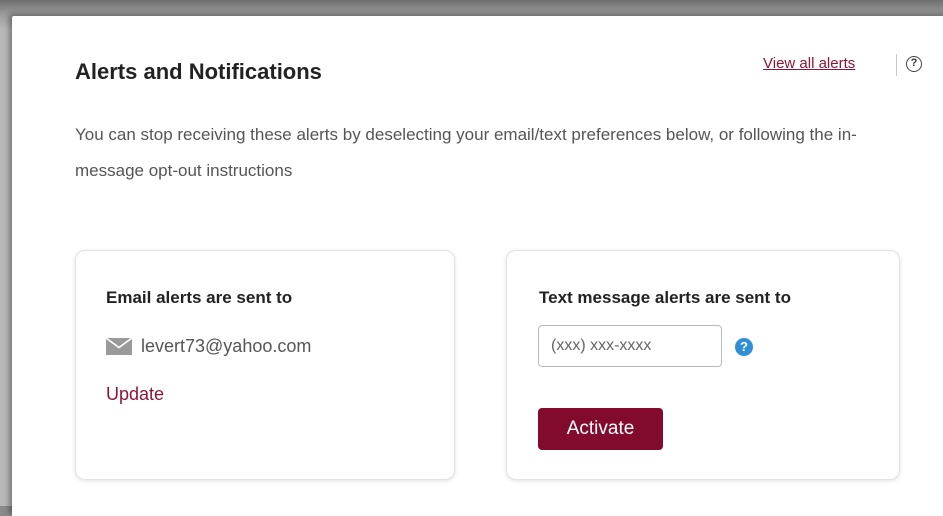 The width and height of the screenshot is (943, 516). Describe the element at coordinates (914, 64) in the screenshot. I see `help-icon: ?` at that location.